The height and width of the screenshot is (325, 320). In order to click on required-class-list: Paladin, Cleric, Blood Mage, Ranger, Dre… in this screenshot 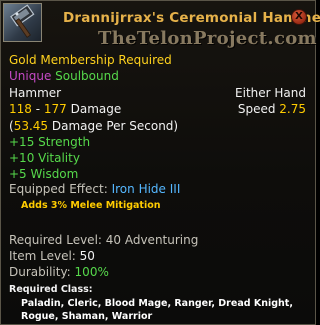, I will do `click(157, 303)`.